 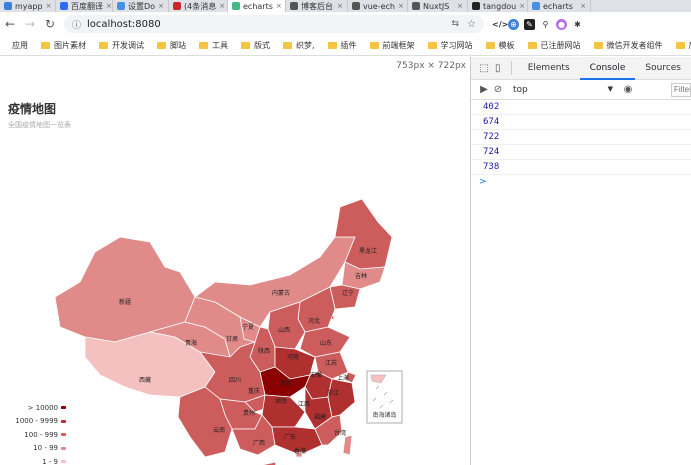 I want to click on bookmark-folder: 后台管理, so click(x=683, y=45).